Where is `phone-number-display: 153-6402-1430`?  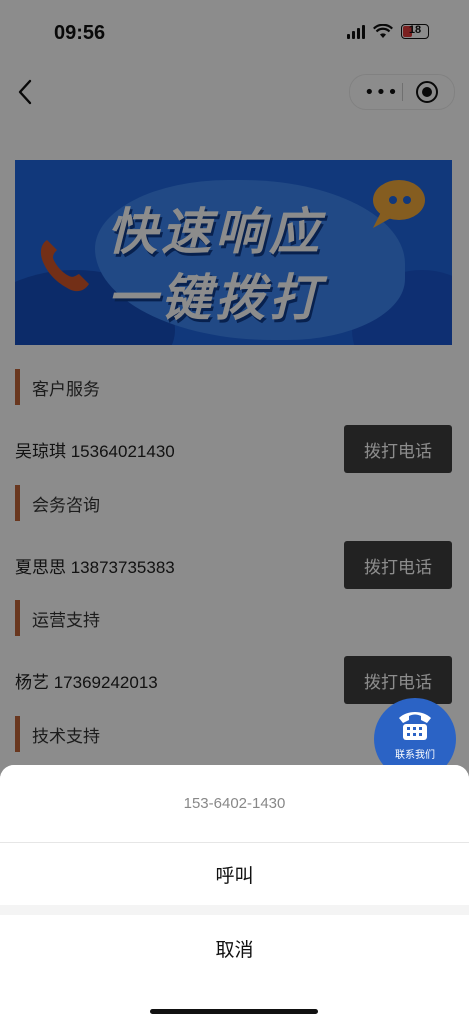
phone-number-display: 153-6402-1430 is located at coordinates (234, 803).